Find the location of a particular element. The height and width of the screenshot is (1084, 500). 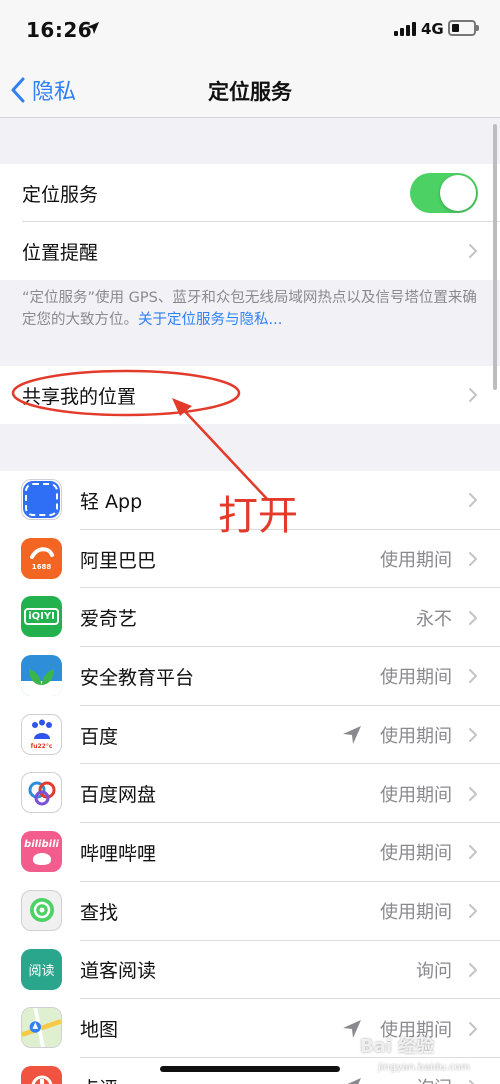

app-name: 查找 is located at coordinates (99, 912).